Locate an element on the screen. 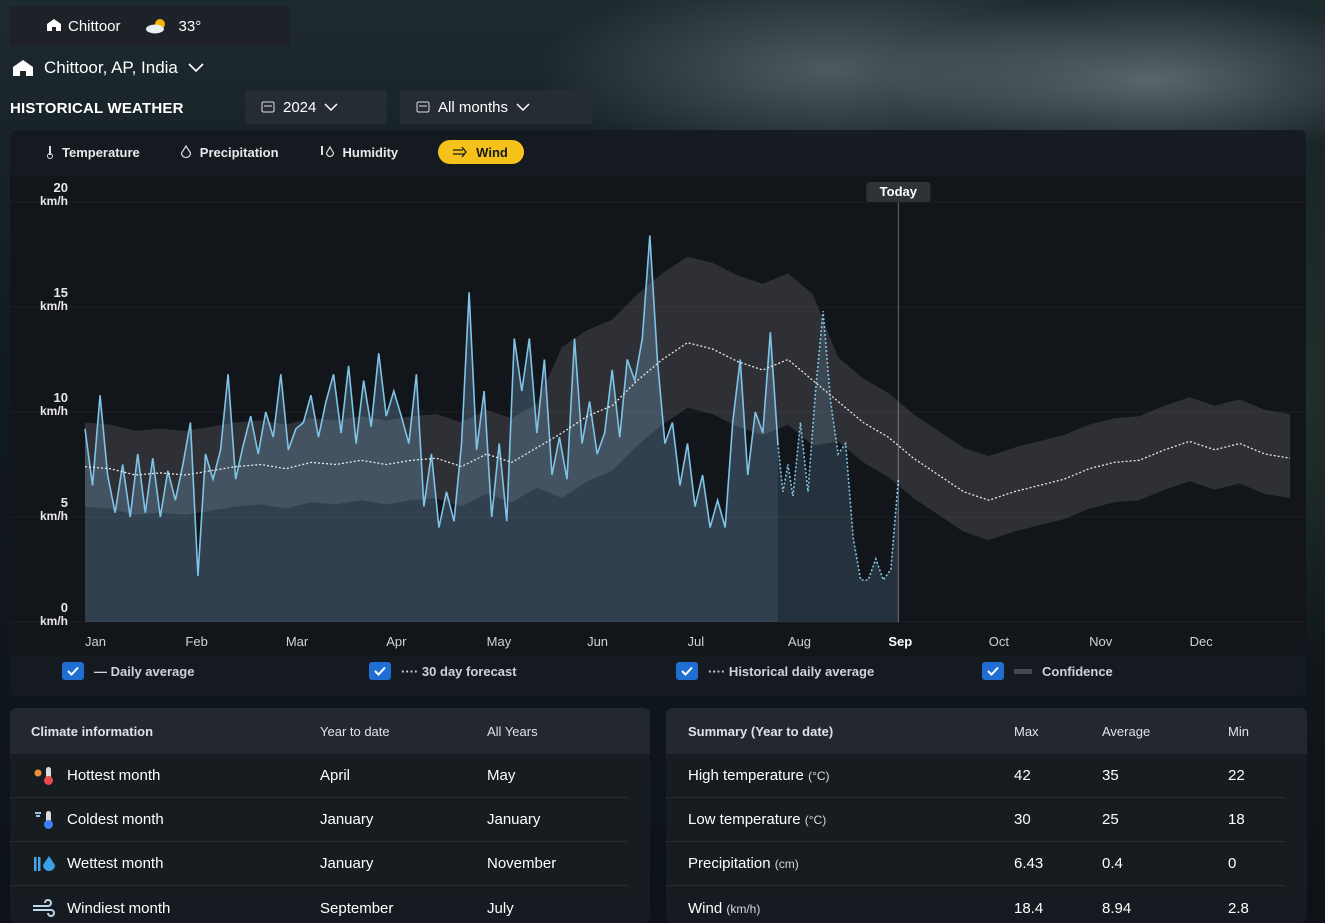 This screenshot has height=923, width=1325. row-label: Precipitation is located at coordinates (729, 863).